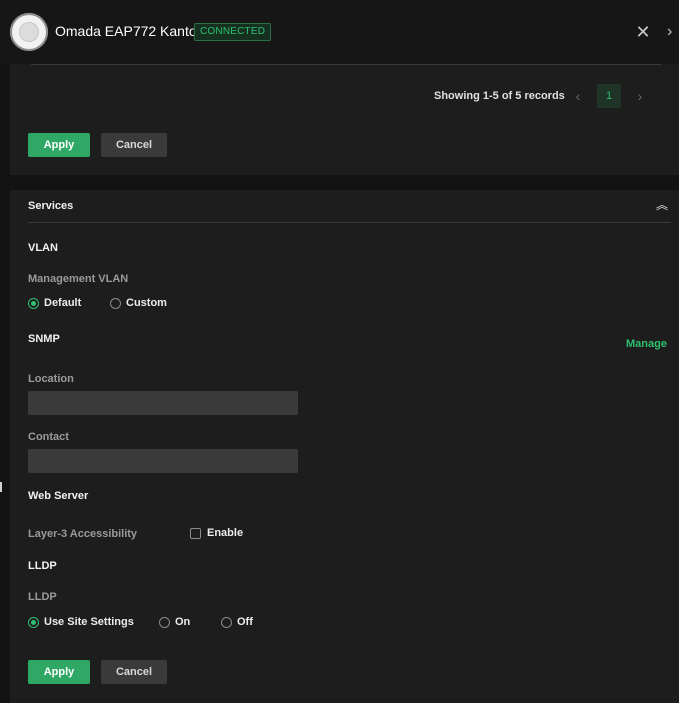 Image resolution: width=679 pixels, height=703 pixels. I want to click on radio-label: Default, so click(63, 303).